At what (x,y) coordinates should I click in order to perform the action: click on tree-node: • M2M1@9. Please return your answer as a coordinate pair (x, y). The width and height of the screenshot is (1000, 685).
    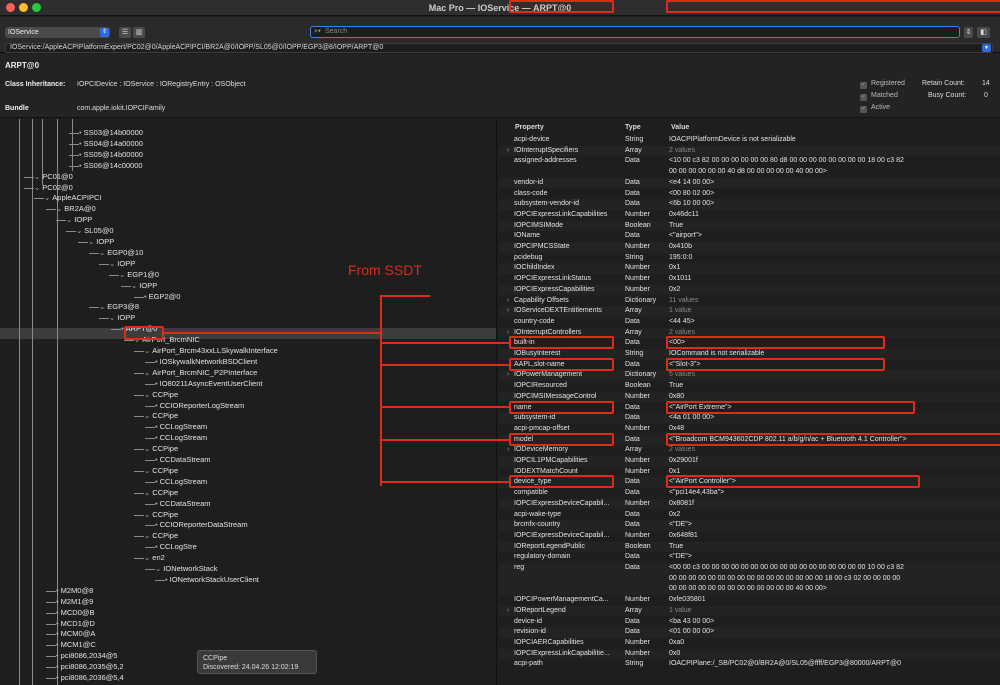
    Looking at the image, I should click on (74, 602).